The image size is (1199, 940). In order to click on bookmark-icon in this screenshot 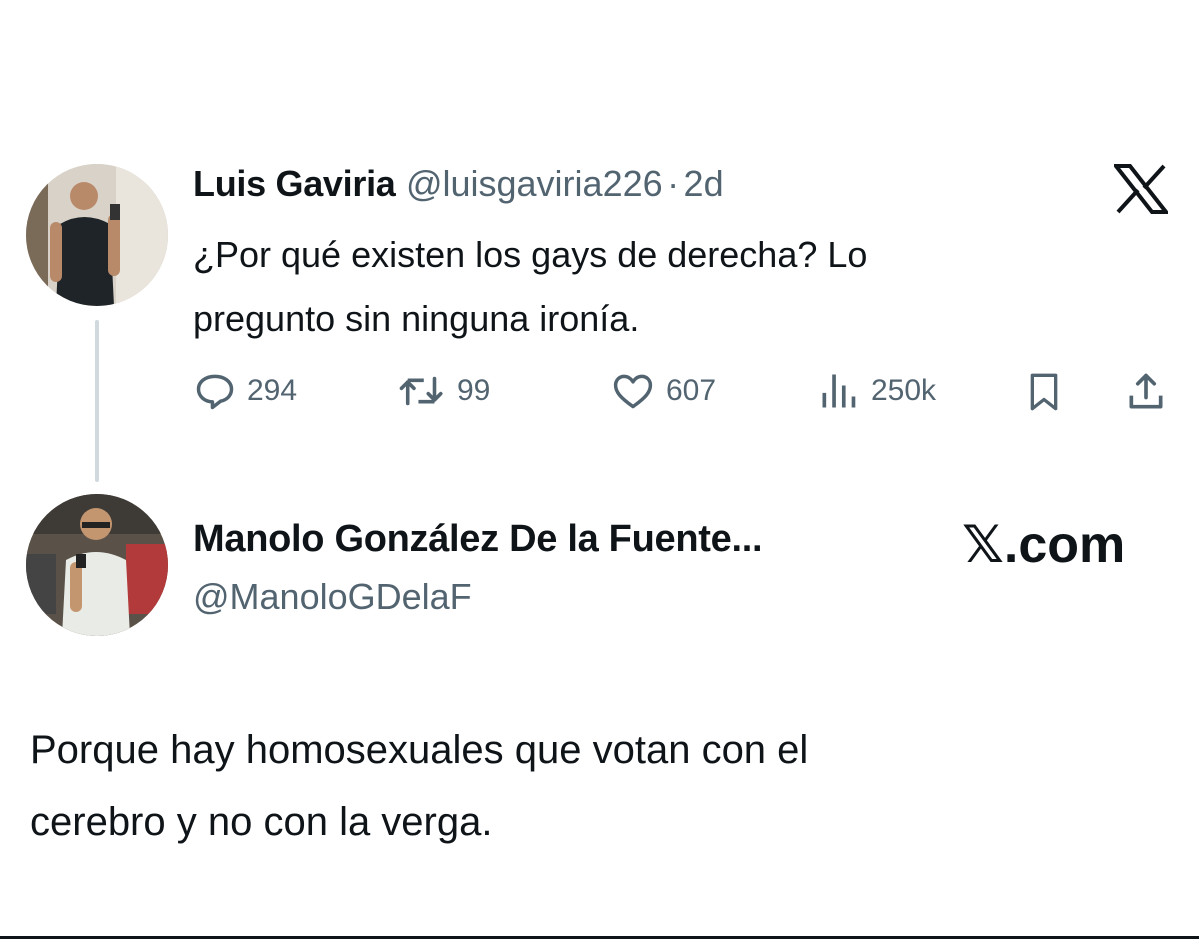, I will do `click(1044, 392)`.